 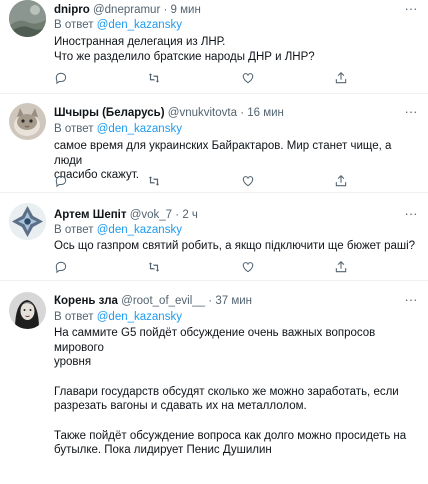 I want to click on avatar-artem, so click(x=27, y=221).